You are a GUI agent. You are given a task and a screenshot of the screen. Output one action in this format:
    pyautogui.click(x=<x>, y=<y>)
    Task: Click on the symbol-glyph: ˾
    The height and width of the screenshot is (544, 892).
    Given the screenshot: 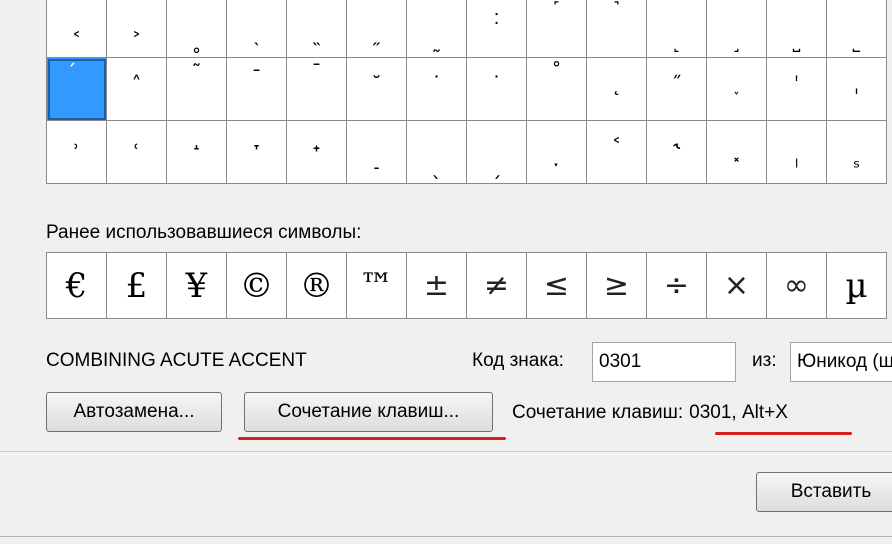 What is the action you would take?
    pyautogui.click(x=856, y=41)
    